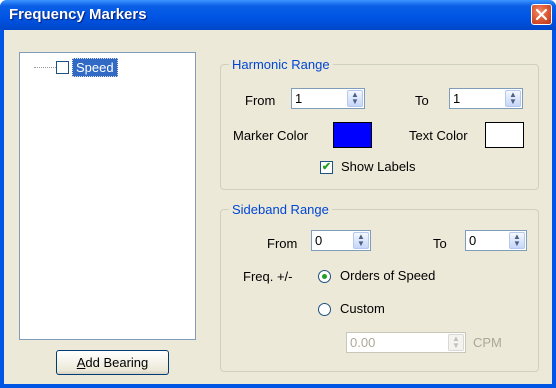 The height and width of the screenshot is (388, 556). I want to click on sideband-from-spin-buttons: ▲ ▼, so click(361, 240).